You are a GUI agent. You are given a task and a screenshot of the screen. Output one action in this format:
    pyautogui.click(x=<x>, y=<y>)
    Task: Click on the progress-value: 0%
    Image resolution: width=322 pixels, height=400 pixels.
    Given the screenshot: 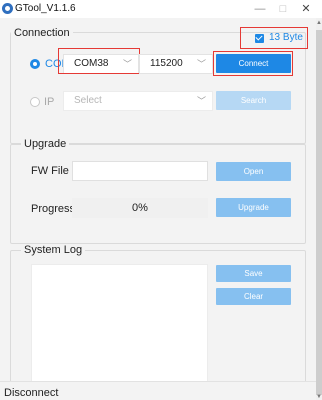 What is the action you would take?
    pyautogui.click(x=140, y=208)
    